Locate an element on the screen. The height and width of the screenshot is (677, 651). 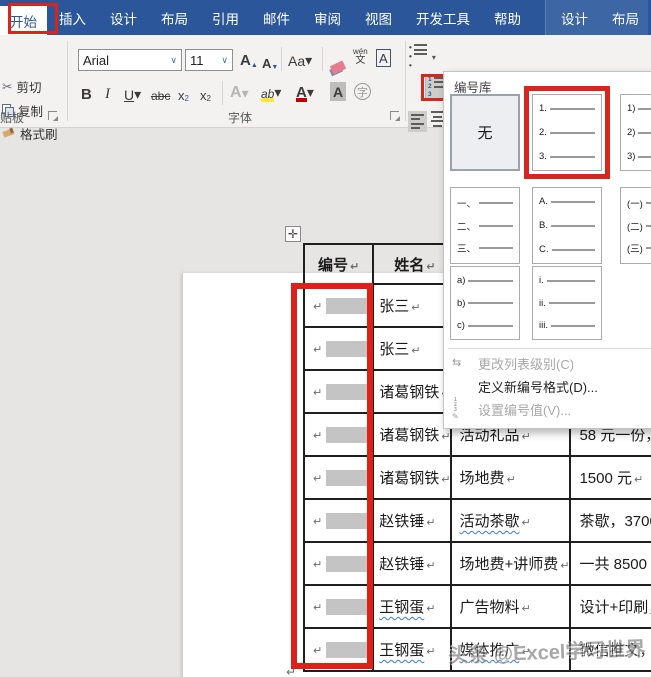
eraser-icon is located at coordinates (338, 67).